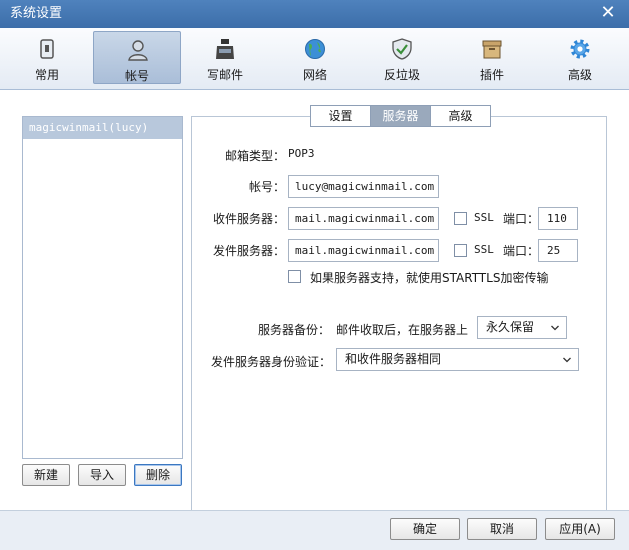 The height and width of the screenshot is (550, 629). I want to click on title-bar: 系统设置 ✕, so click(314, 14).